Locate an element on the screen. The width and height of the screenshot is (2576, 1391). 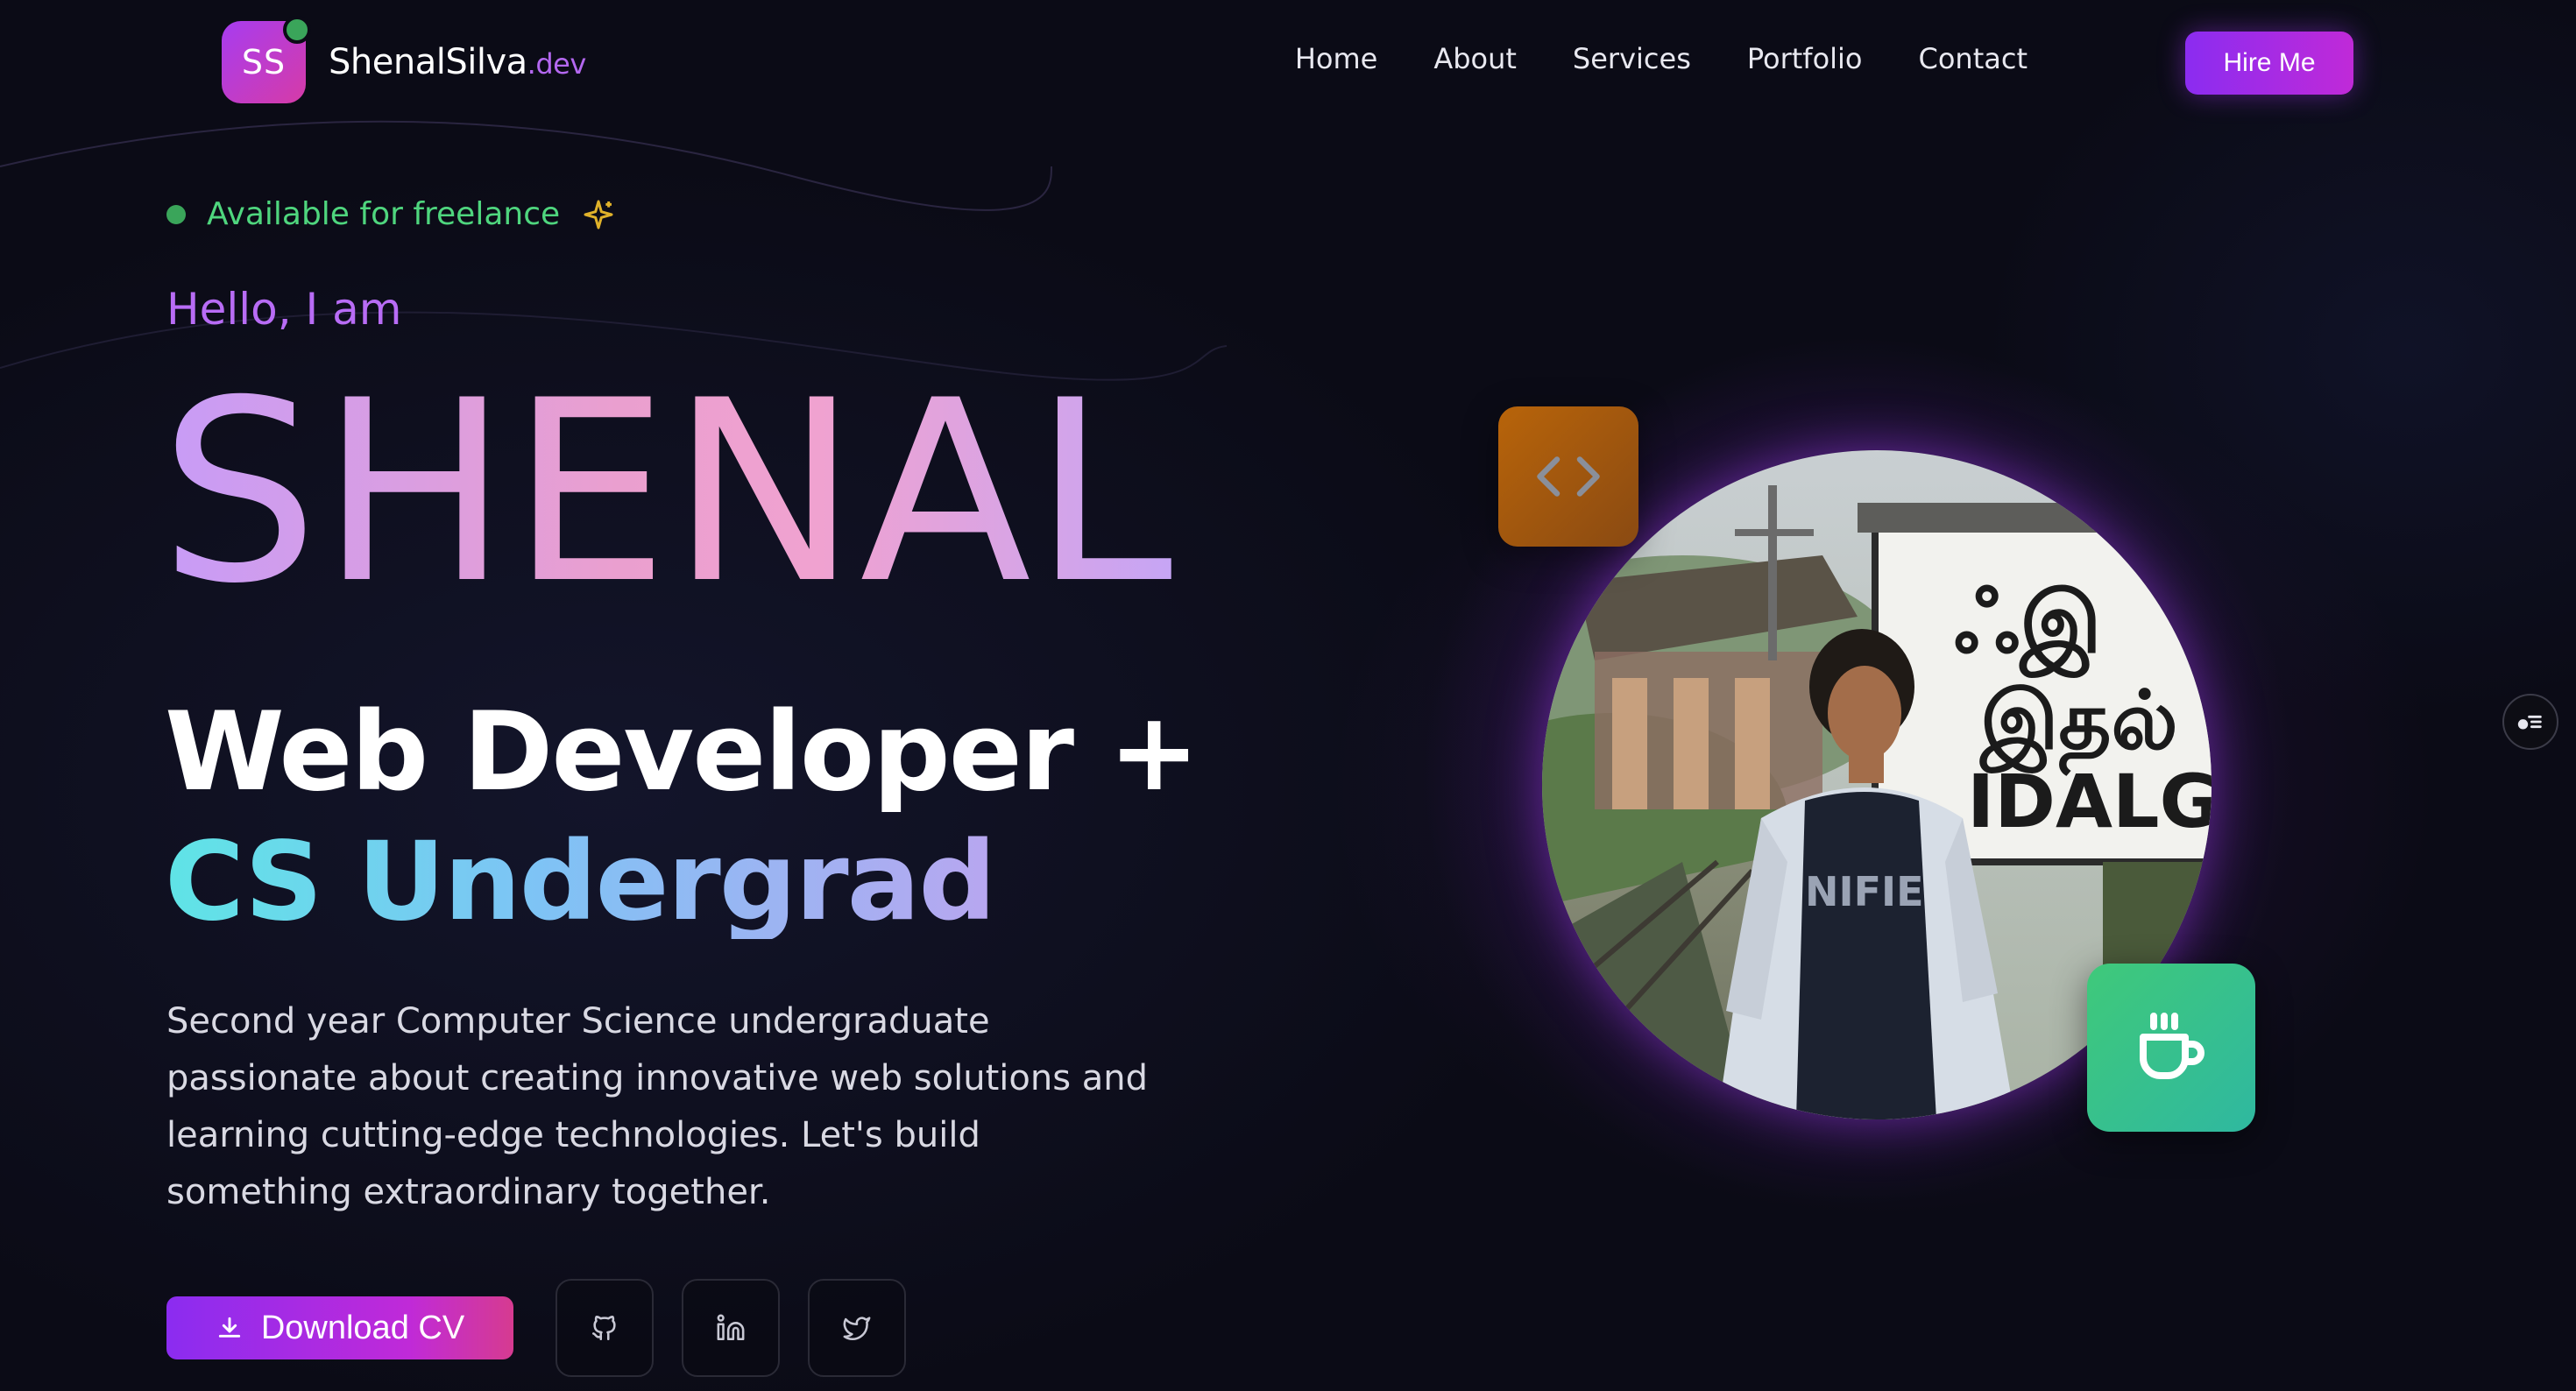
github-link is located at coordinates (605, 1328).